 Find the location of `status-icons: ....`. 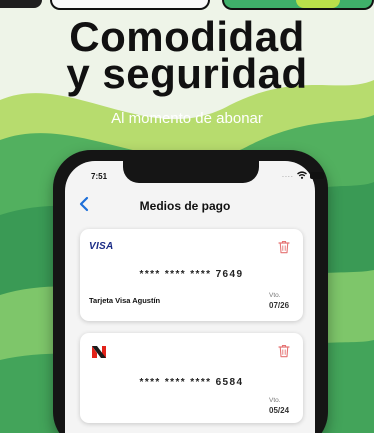

status-icons: .... is located at coordinates (303, 175).